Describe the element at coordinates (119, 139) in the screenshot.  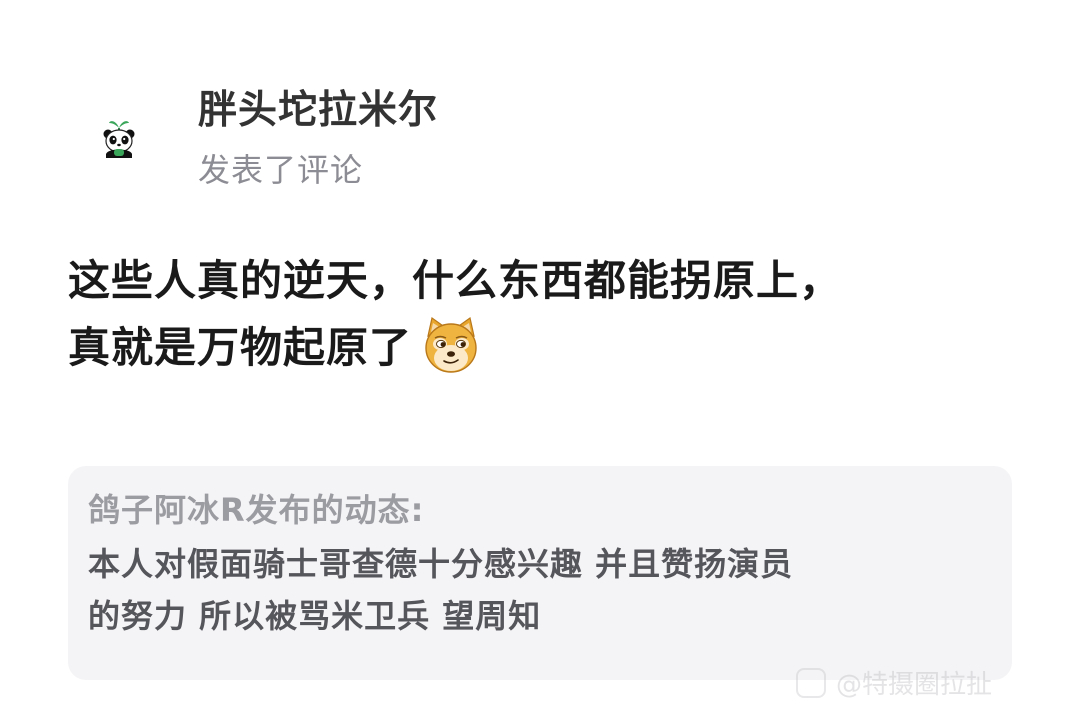
I see `panda-avatar-icon` at that location.